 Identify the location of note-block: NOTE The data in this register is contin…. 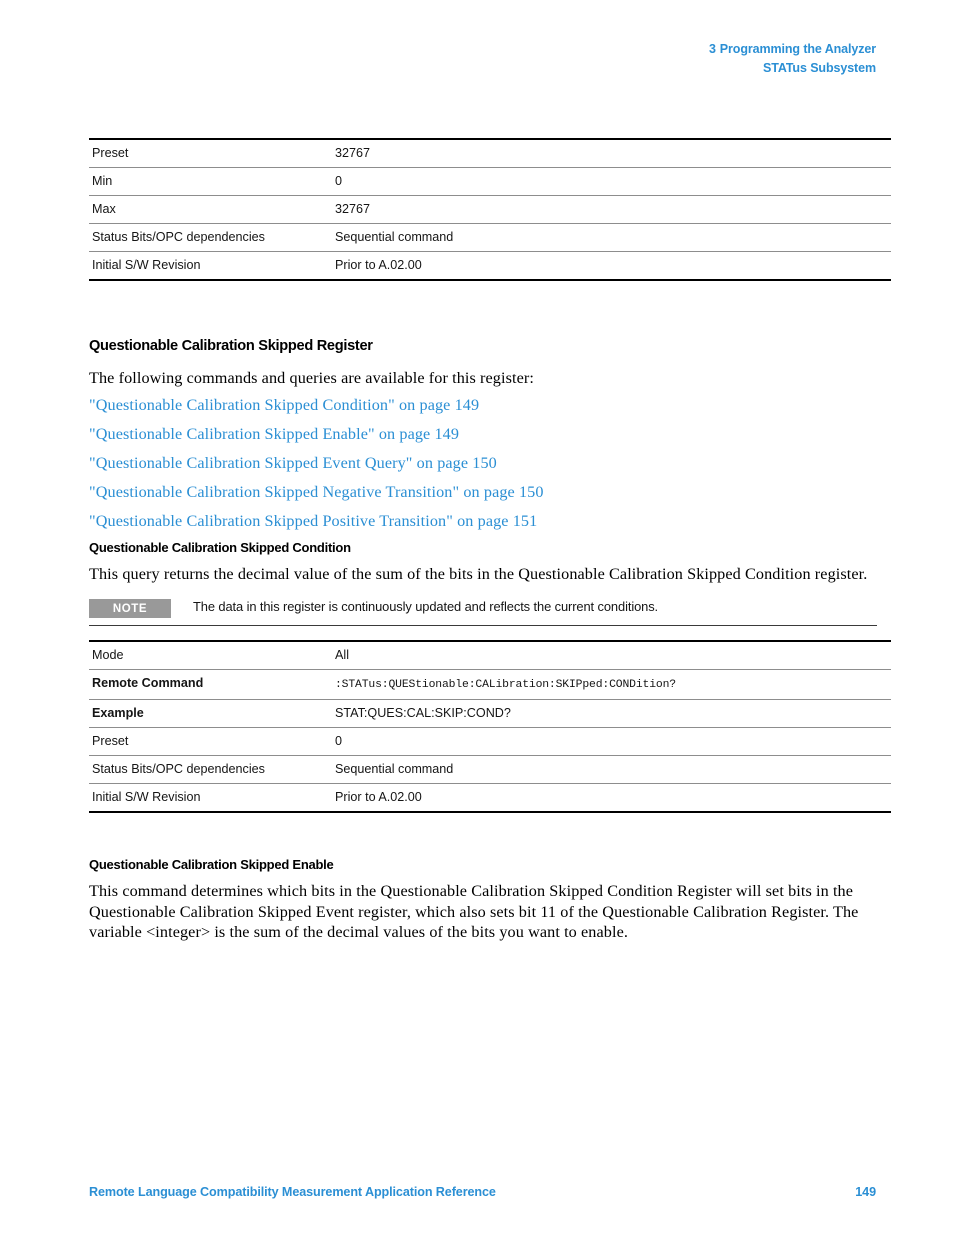
(483, 612).